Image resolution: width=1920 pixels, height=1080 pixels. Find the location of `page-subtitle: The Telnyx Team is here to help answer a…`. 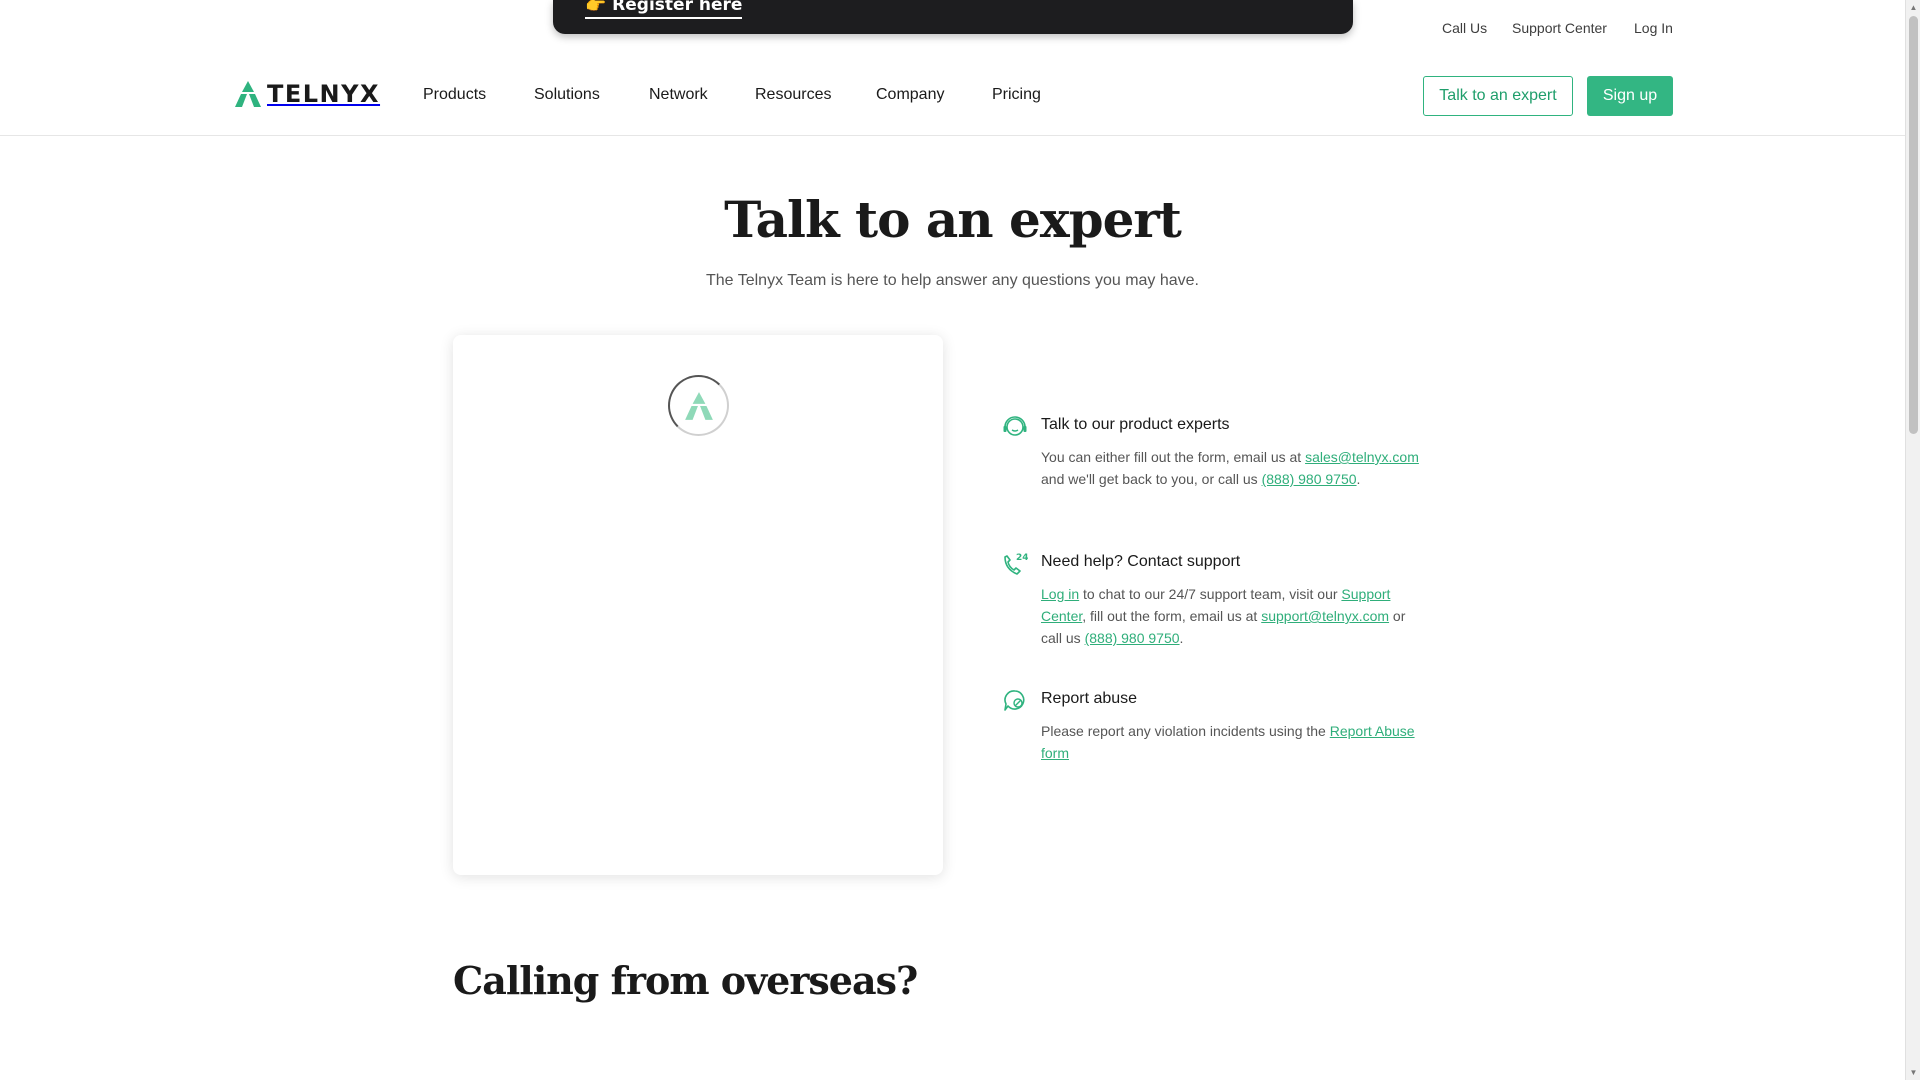

page-subtitle: The Telnyx Team is here to help answer a… is located at coordinates (952, 280).